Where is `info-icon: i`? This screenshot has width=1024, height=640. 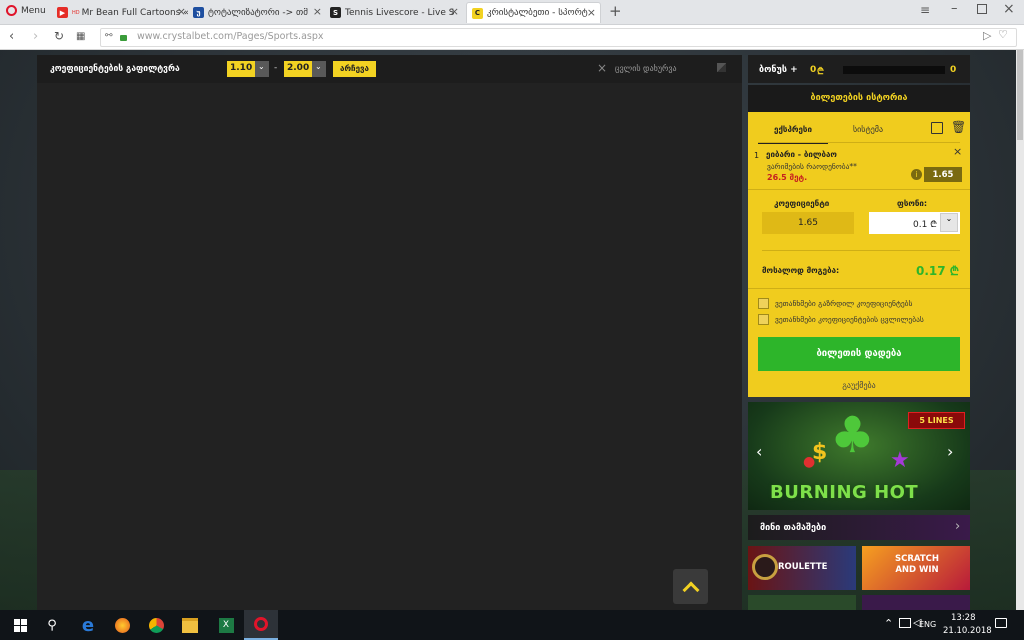
info-icon: i is located at coordinates (916, 174).